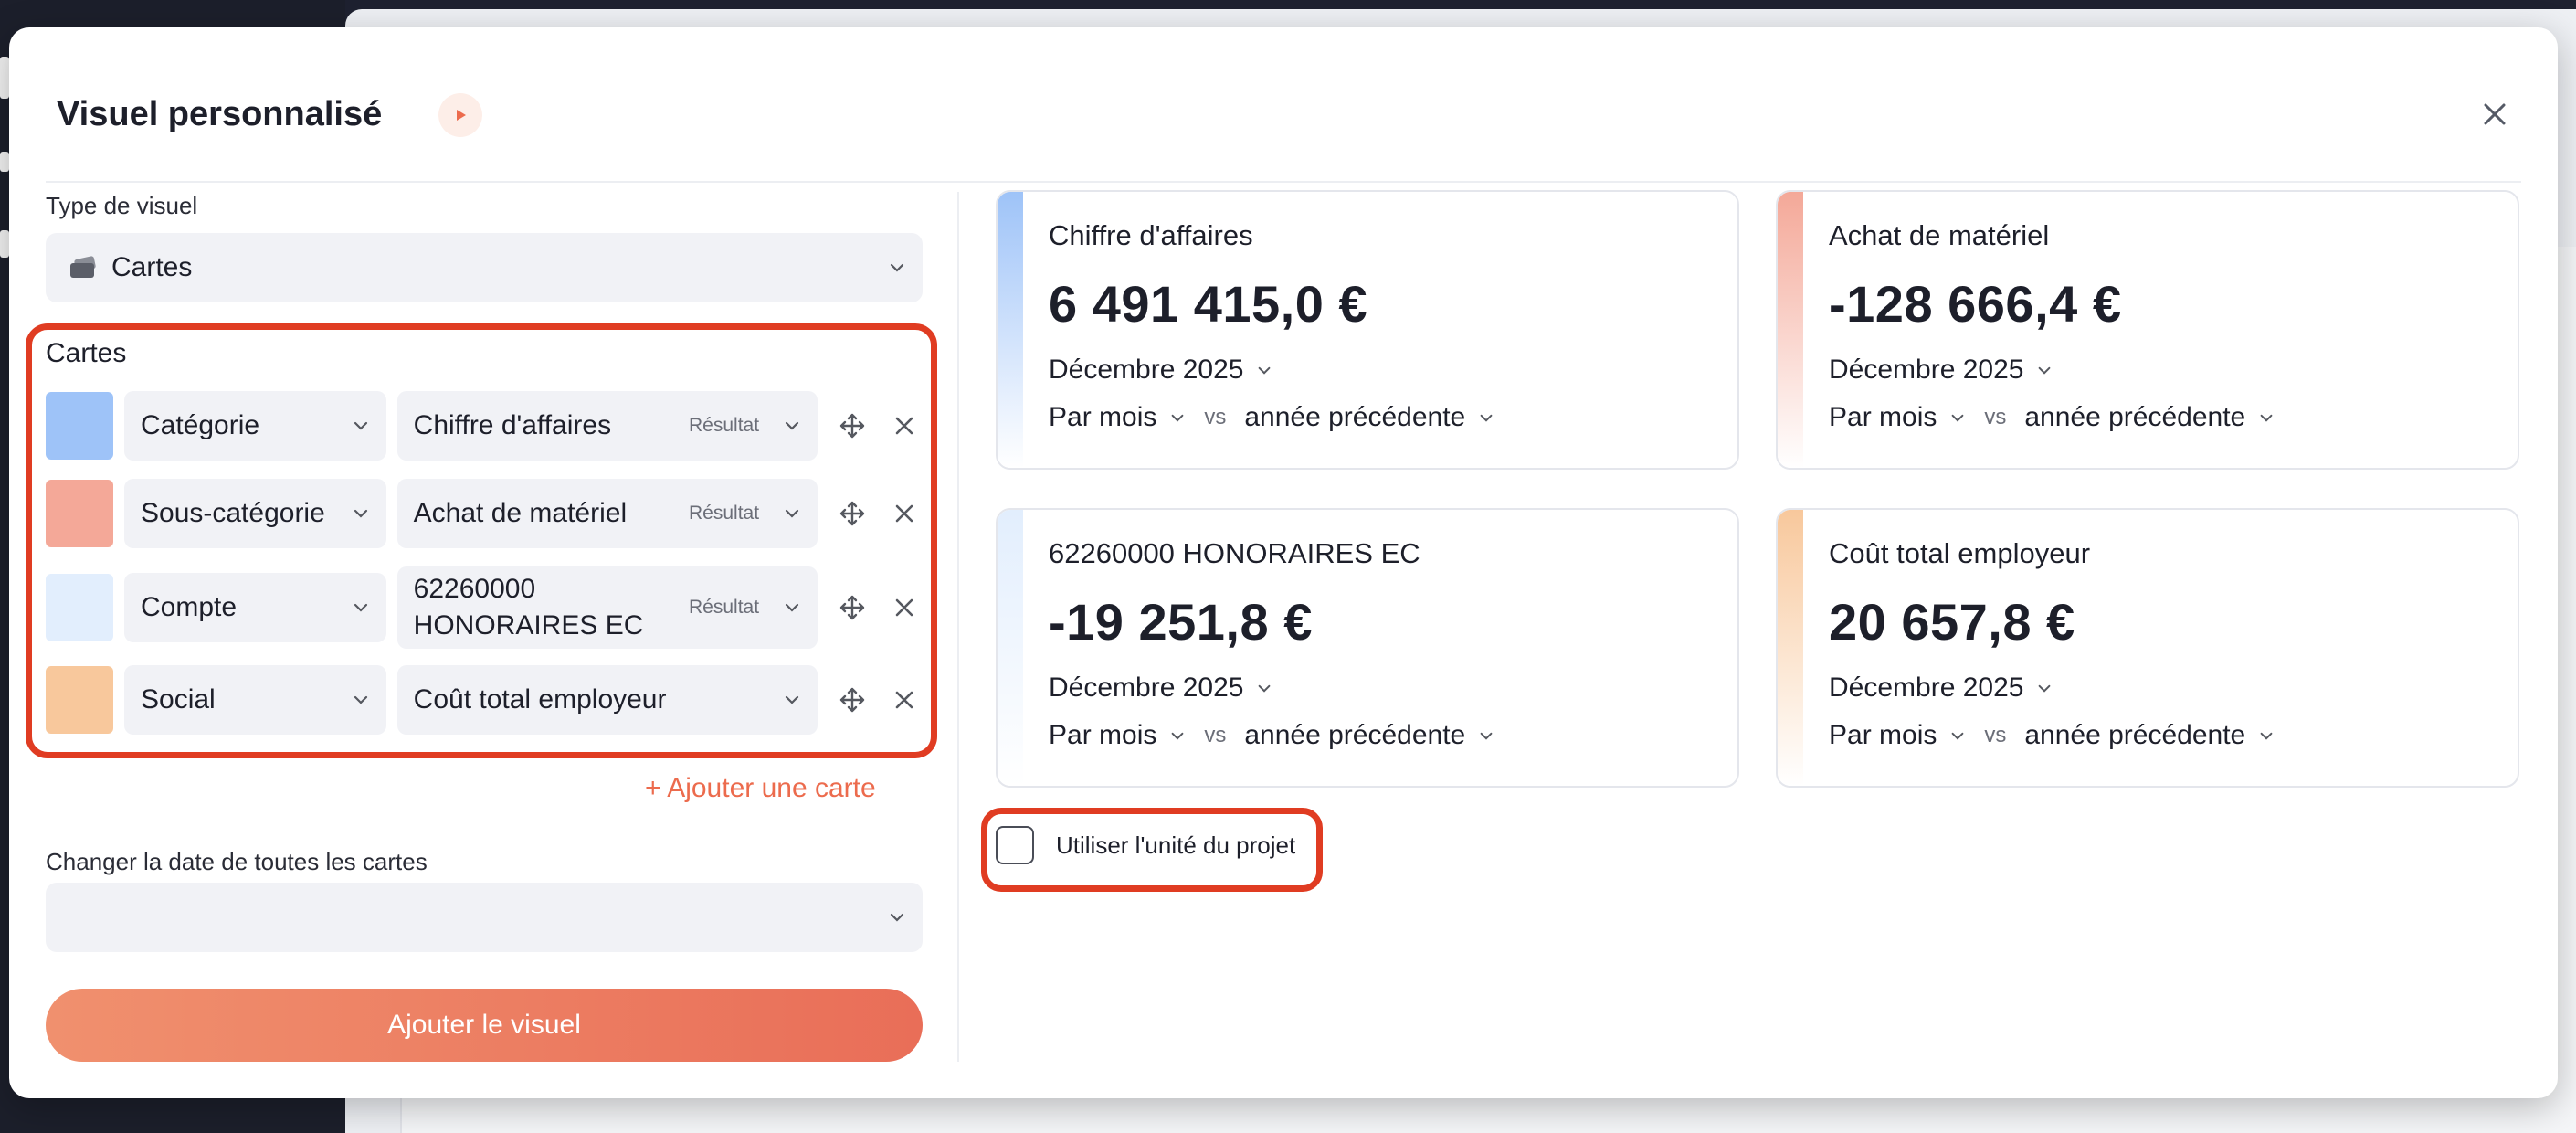 Image resolution: width=2576 pixels, height=1133 pixels. Describe the element at coordinates (760, 789) in the screenshot. I see `add-card-button: + Ajouter une carte` at that location.